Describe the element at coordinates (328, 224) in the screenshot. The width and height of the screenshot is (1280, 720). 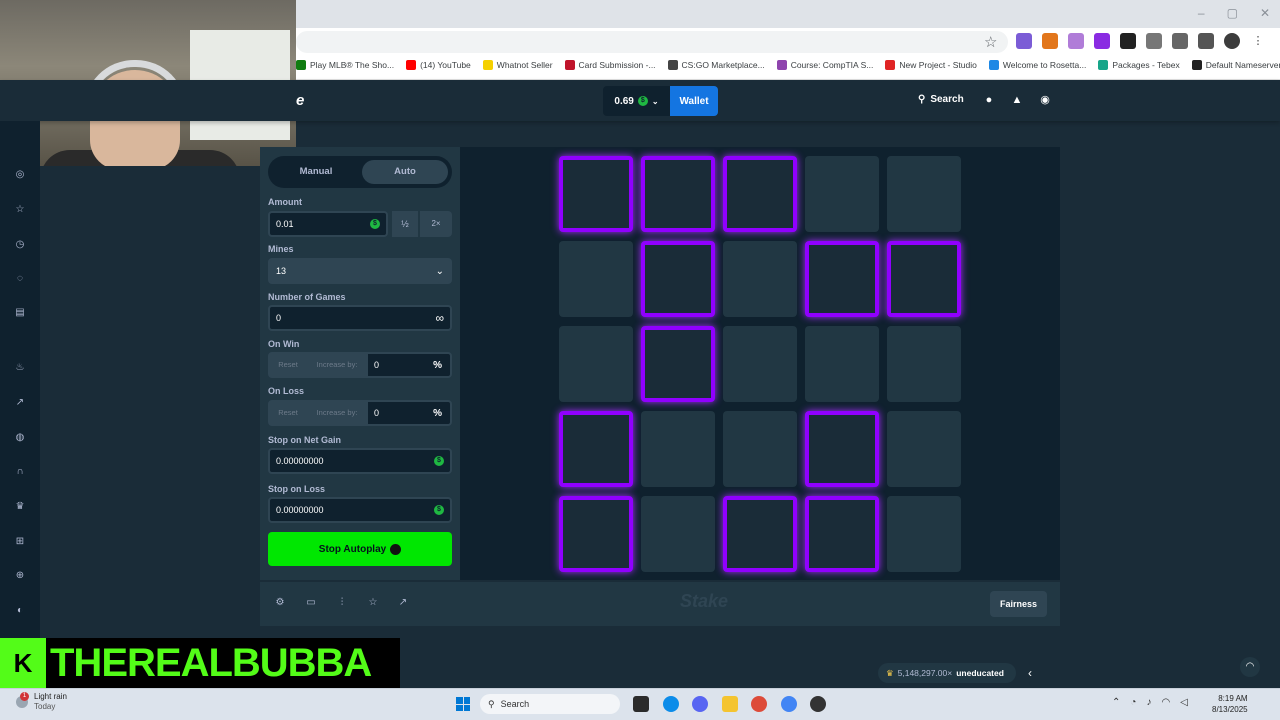
I see `amount-input: 0.01 $` at that location.